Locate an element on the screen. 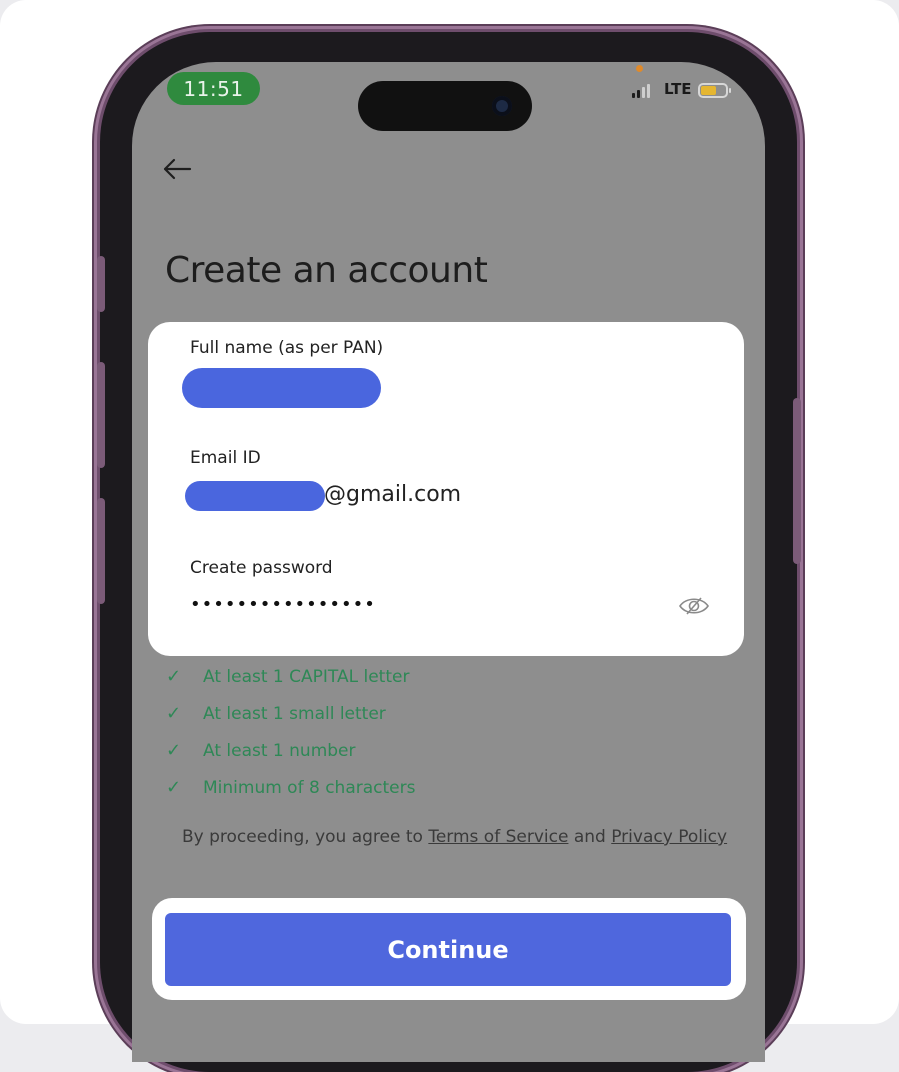  email-redaction is located at coordinates (255, 496).